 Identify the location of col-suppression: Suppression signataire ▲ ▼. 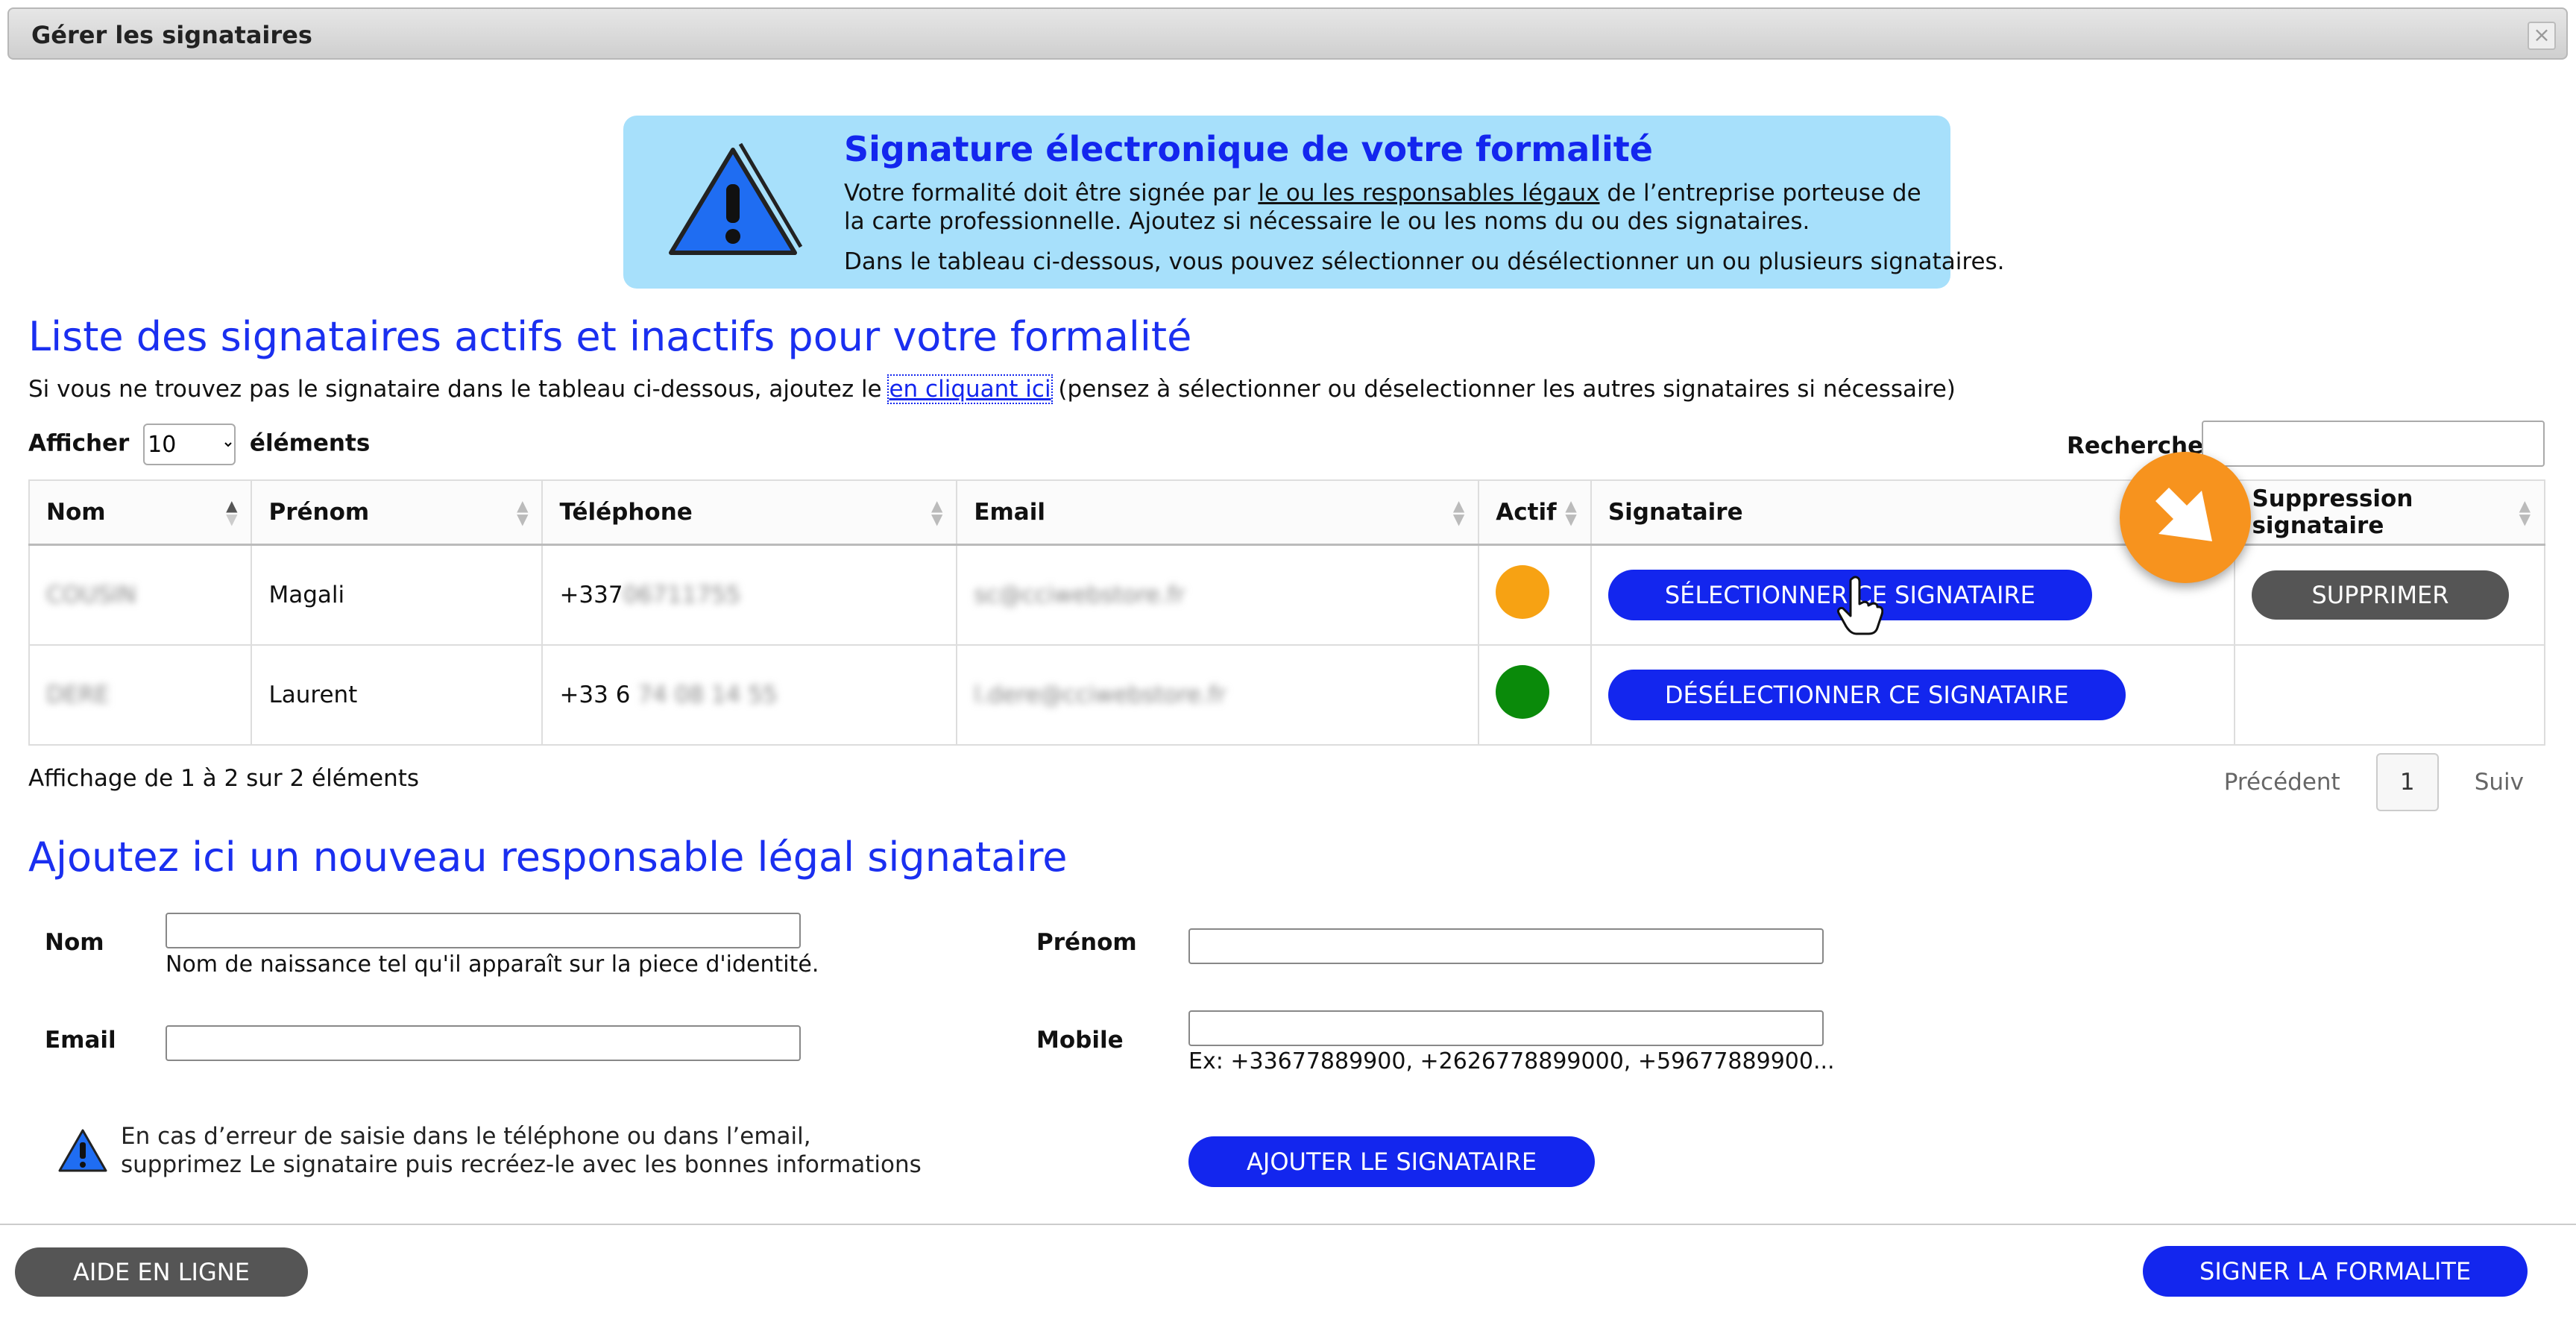
(2389, 512).